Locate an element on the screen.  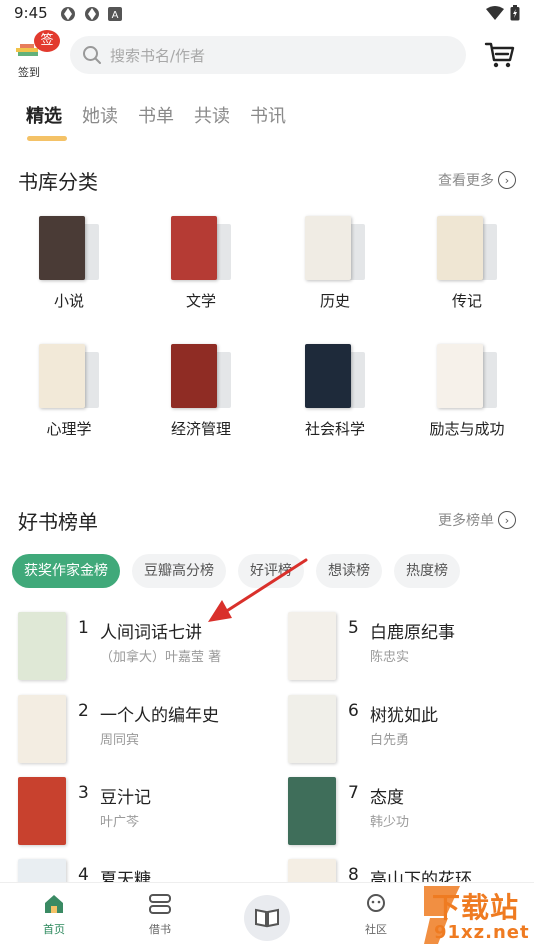
category-history: 历史 is located at coordinates (335, 261).